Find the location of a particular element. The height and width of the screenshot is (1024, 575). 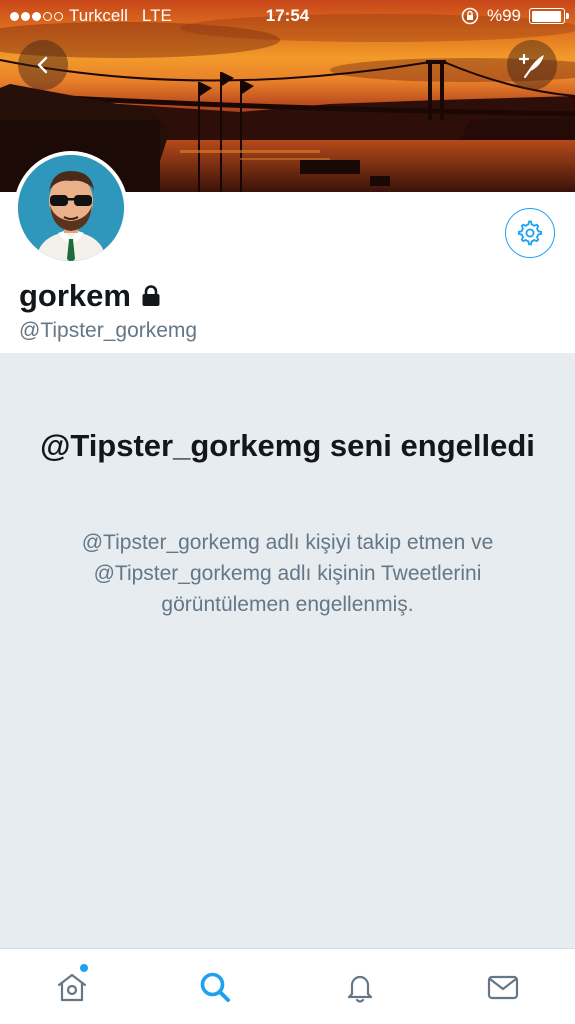

display-name-text: gorkem is located at coordinates (75, 295).